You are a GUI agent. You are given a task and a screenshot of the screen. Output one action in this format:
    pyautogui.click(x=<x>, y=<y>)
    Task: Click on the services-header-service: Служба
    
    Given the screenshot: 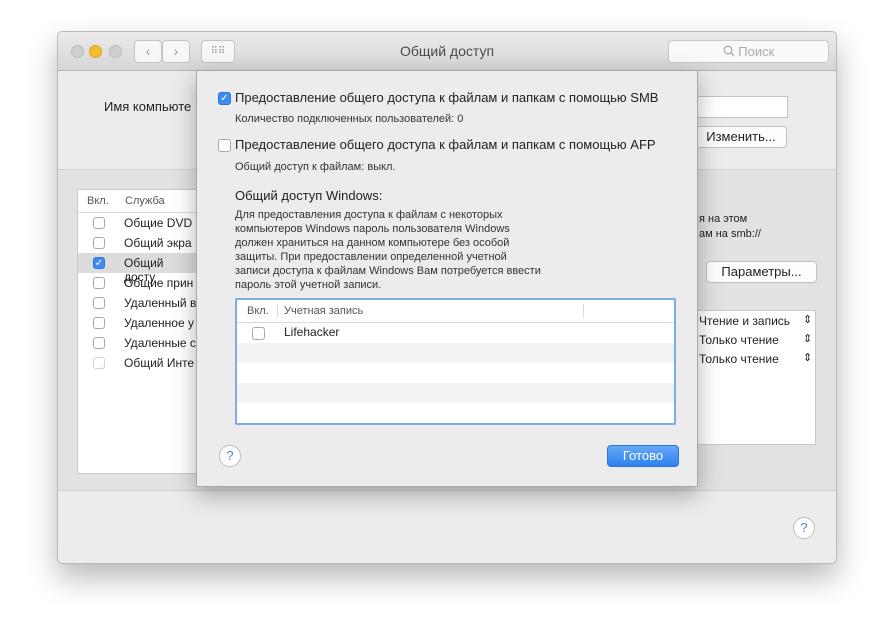 What is the action you would take?
    pyautogui.click(x=145, y=201)
    